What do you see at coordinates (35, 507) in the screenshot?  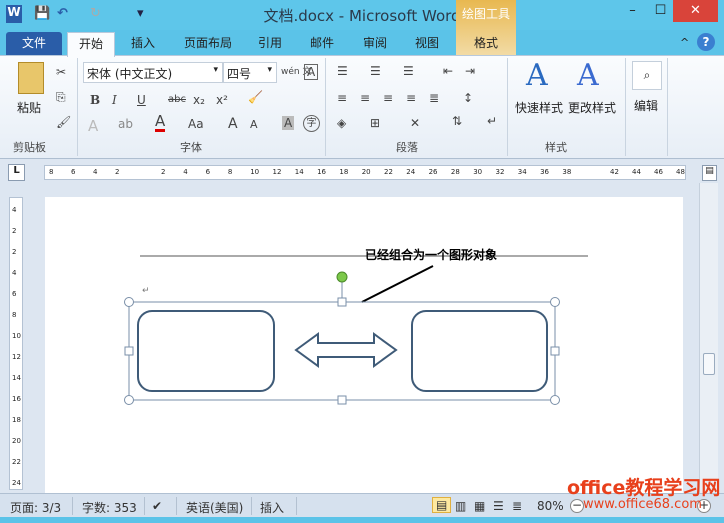 I see `page-count: 页面: 3/3` at bounding box center [35, 507].